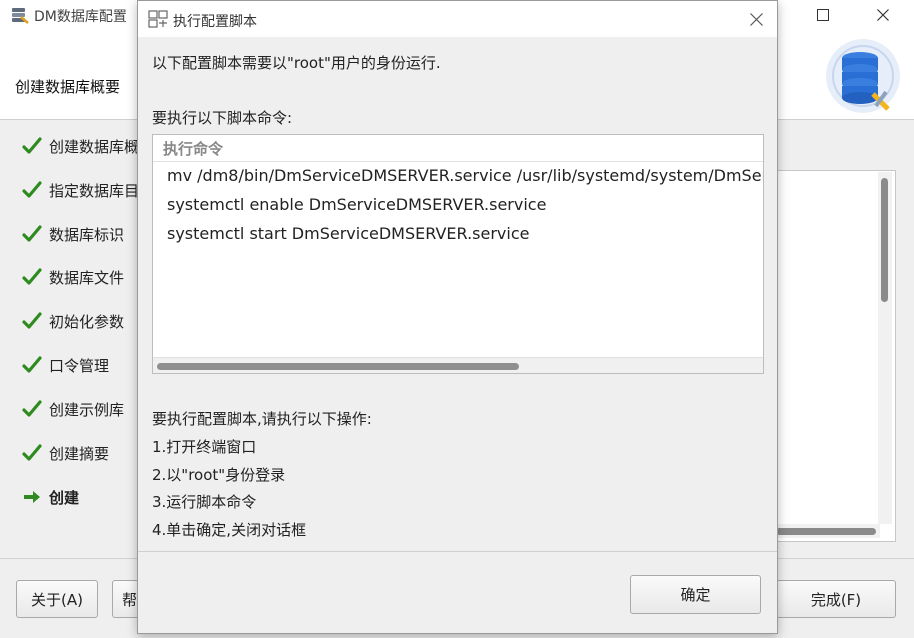 The image size is (914, 638). I want to click on commands-horizontal-scroll-thumb, so click(338, 366).